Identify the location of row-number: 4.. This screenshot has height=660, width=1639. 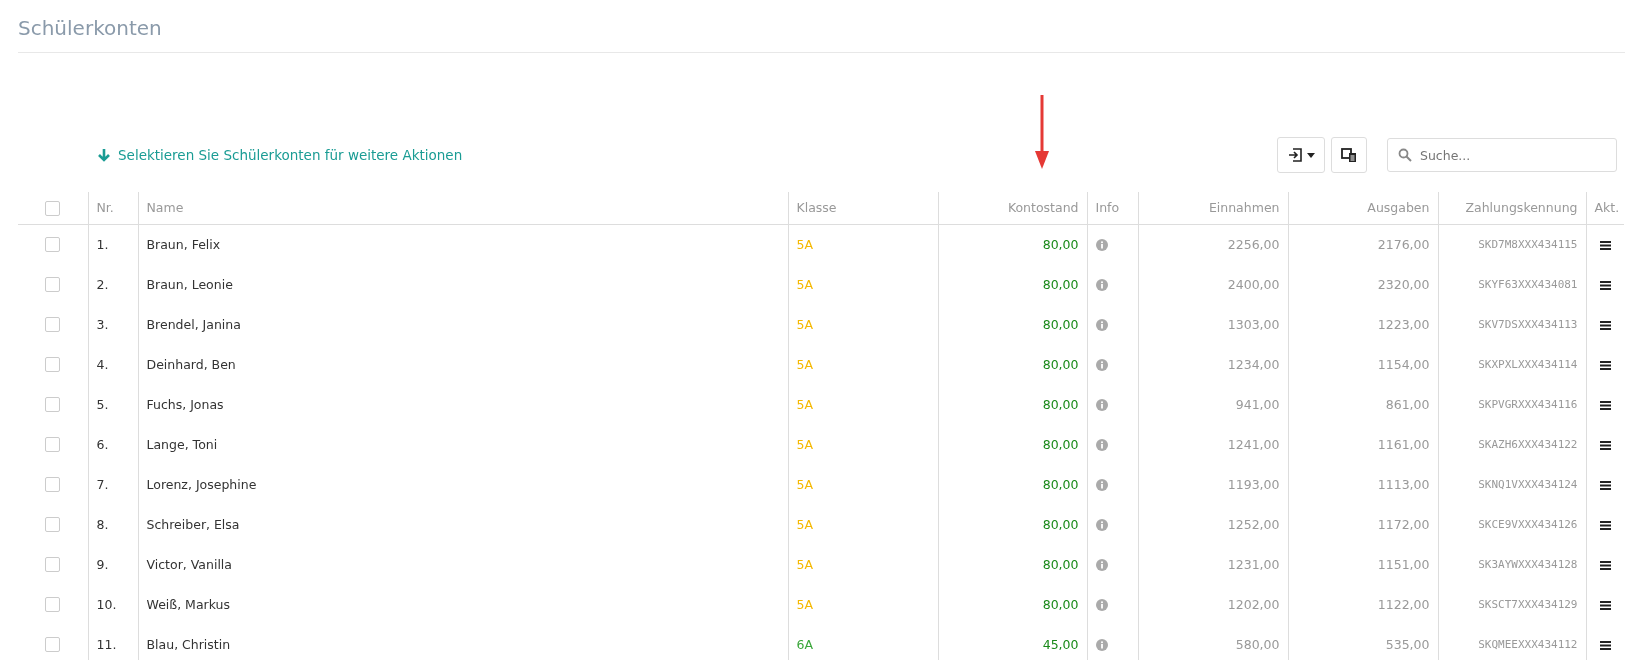
(113, 364).